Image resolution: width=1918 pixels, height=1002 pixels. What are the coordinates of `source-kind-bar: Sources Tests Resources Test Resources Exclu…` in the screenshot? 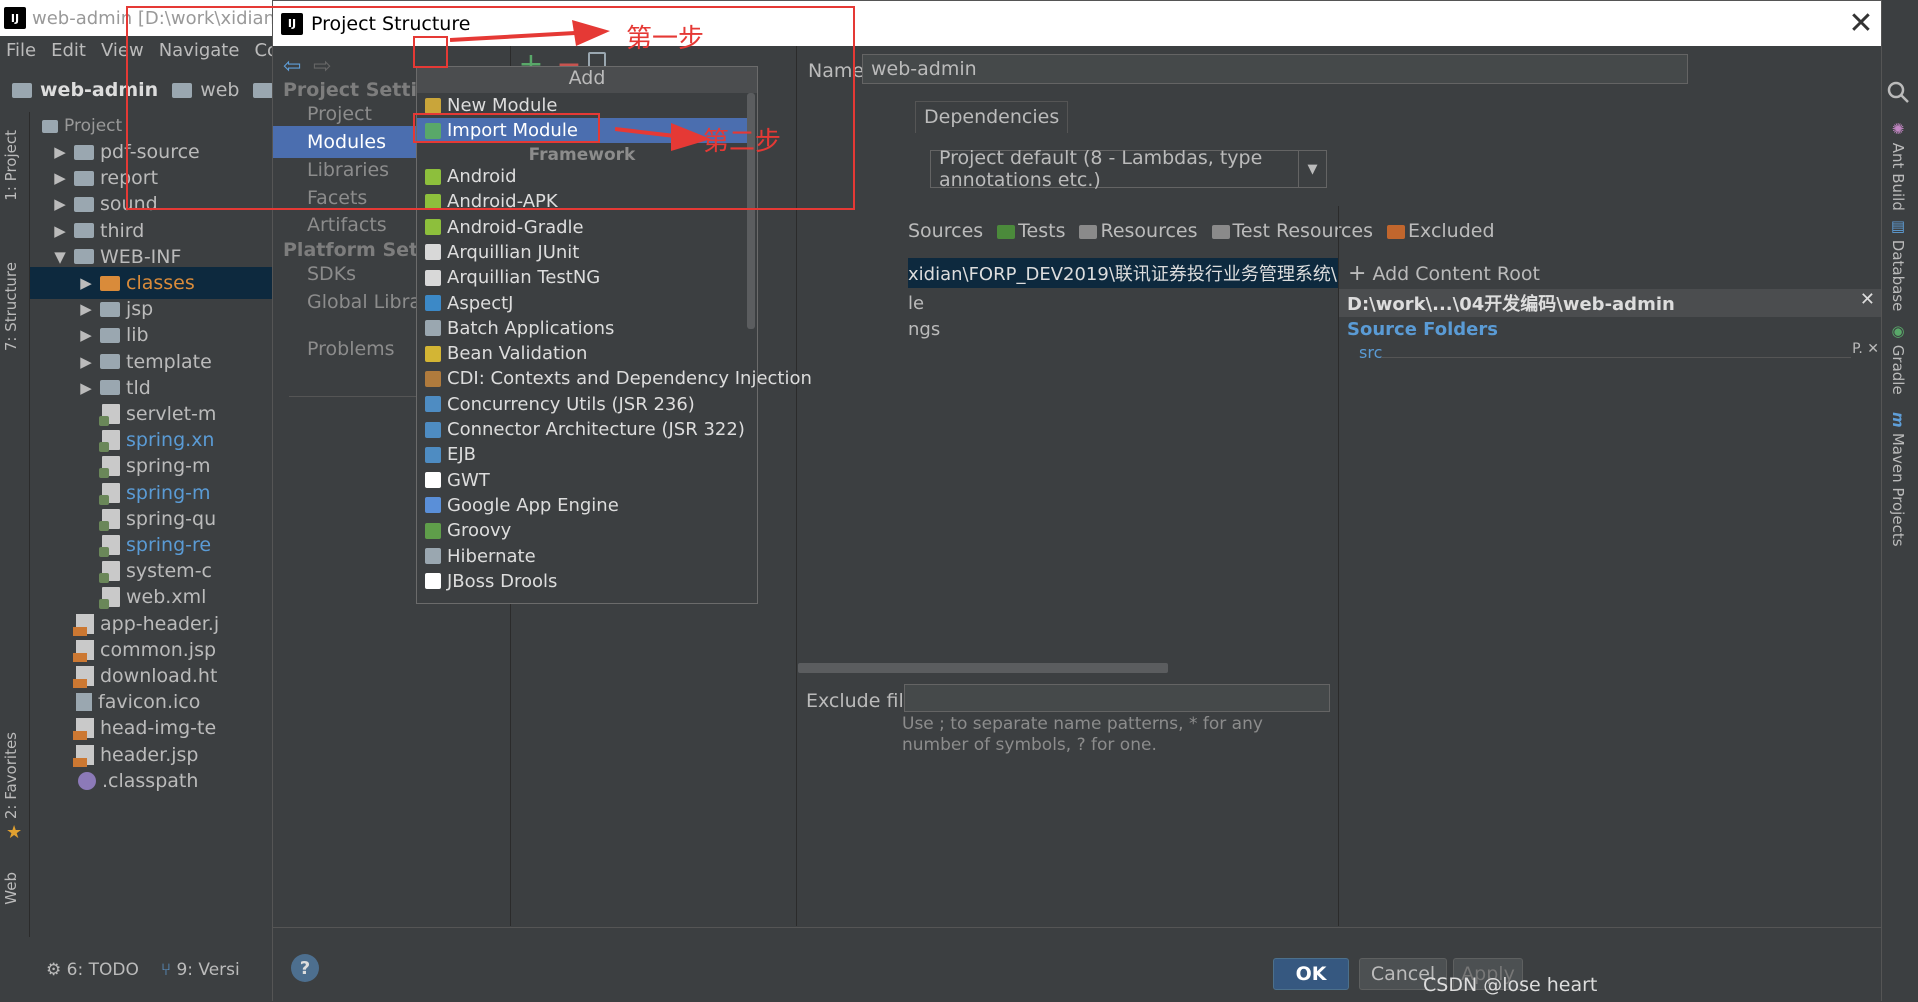 It's located at (1201, 231).